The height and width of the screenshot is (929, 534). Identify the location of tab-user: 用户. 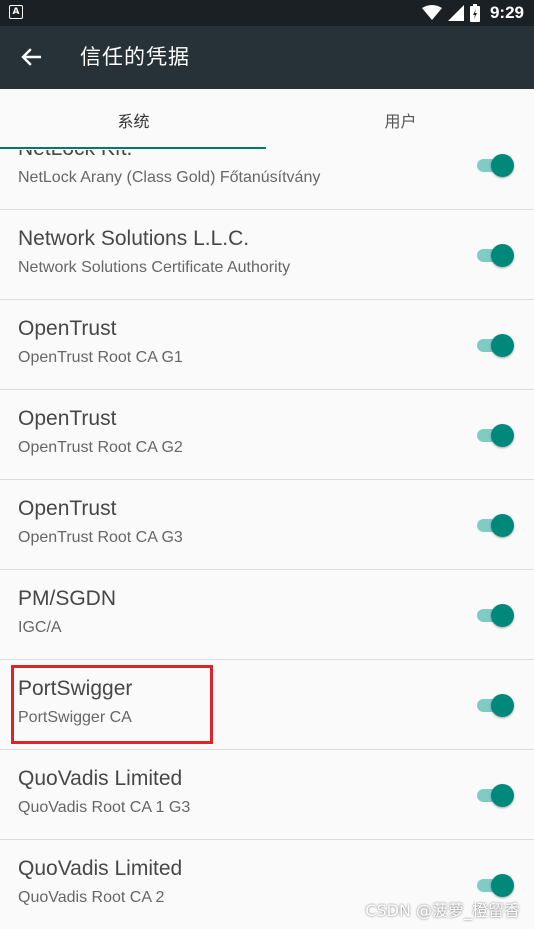
(400, 119).